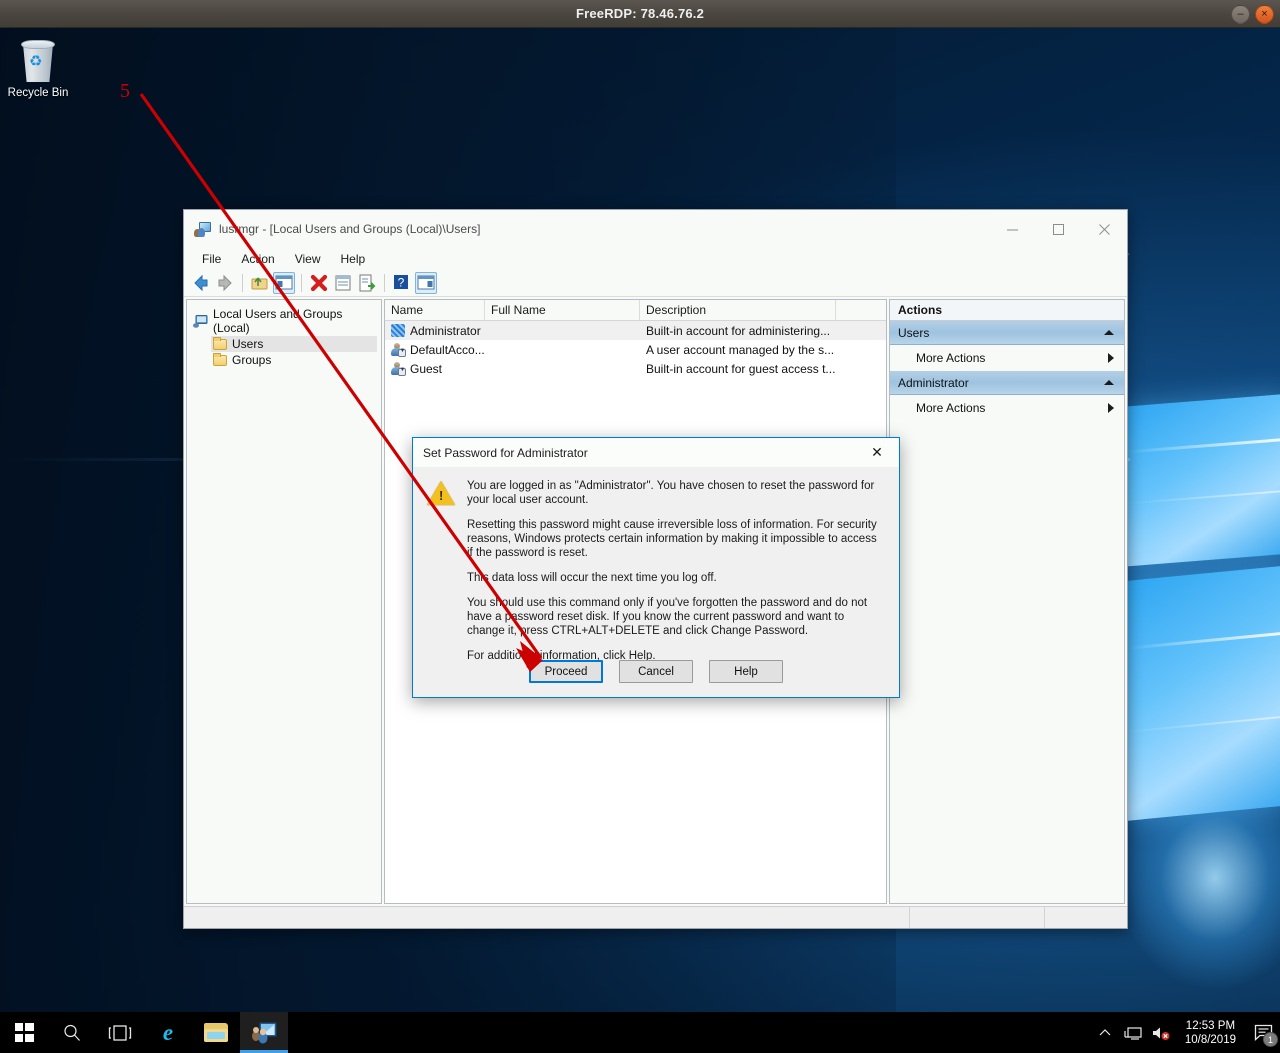 The width and height of the screenshot is (1280, 1053). Describe the element at coordinates (426, 283) in the screenshot. I see `show-action-pane-icon` at that location.